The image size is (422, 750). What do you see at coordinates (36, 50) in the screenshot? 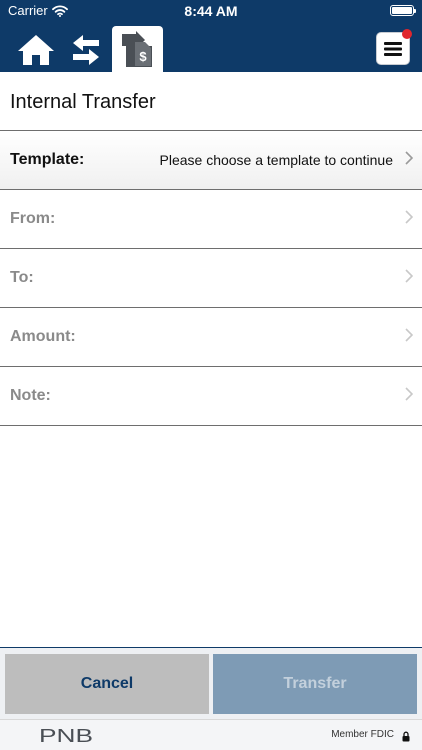
I see `home-icon` at bounding box center [36, 50].